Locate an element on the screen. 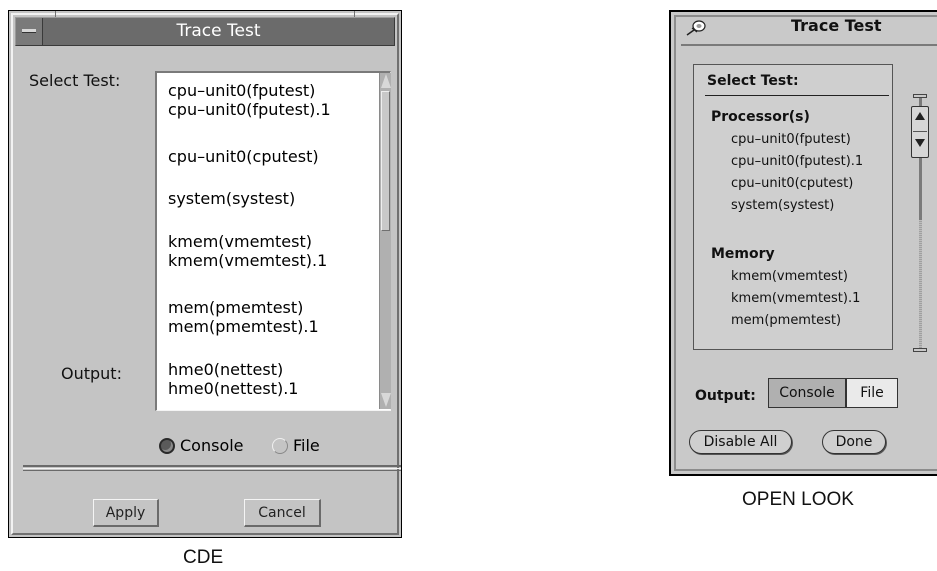 This screenshot has height=571, width=937. list-item: hme0(nettest) is located at coordinates (225, 369).